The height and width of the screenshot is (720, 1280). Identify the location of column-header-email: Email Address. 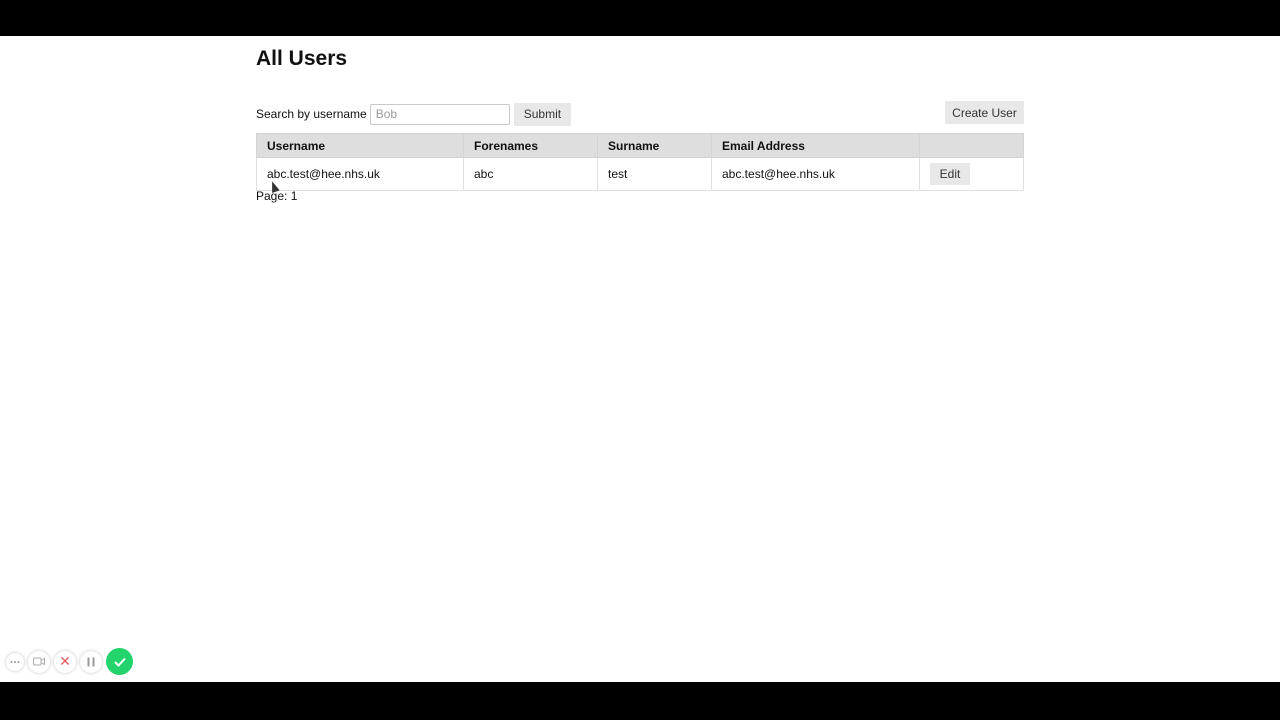
(815, 145).